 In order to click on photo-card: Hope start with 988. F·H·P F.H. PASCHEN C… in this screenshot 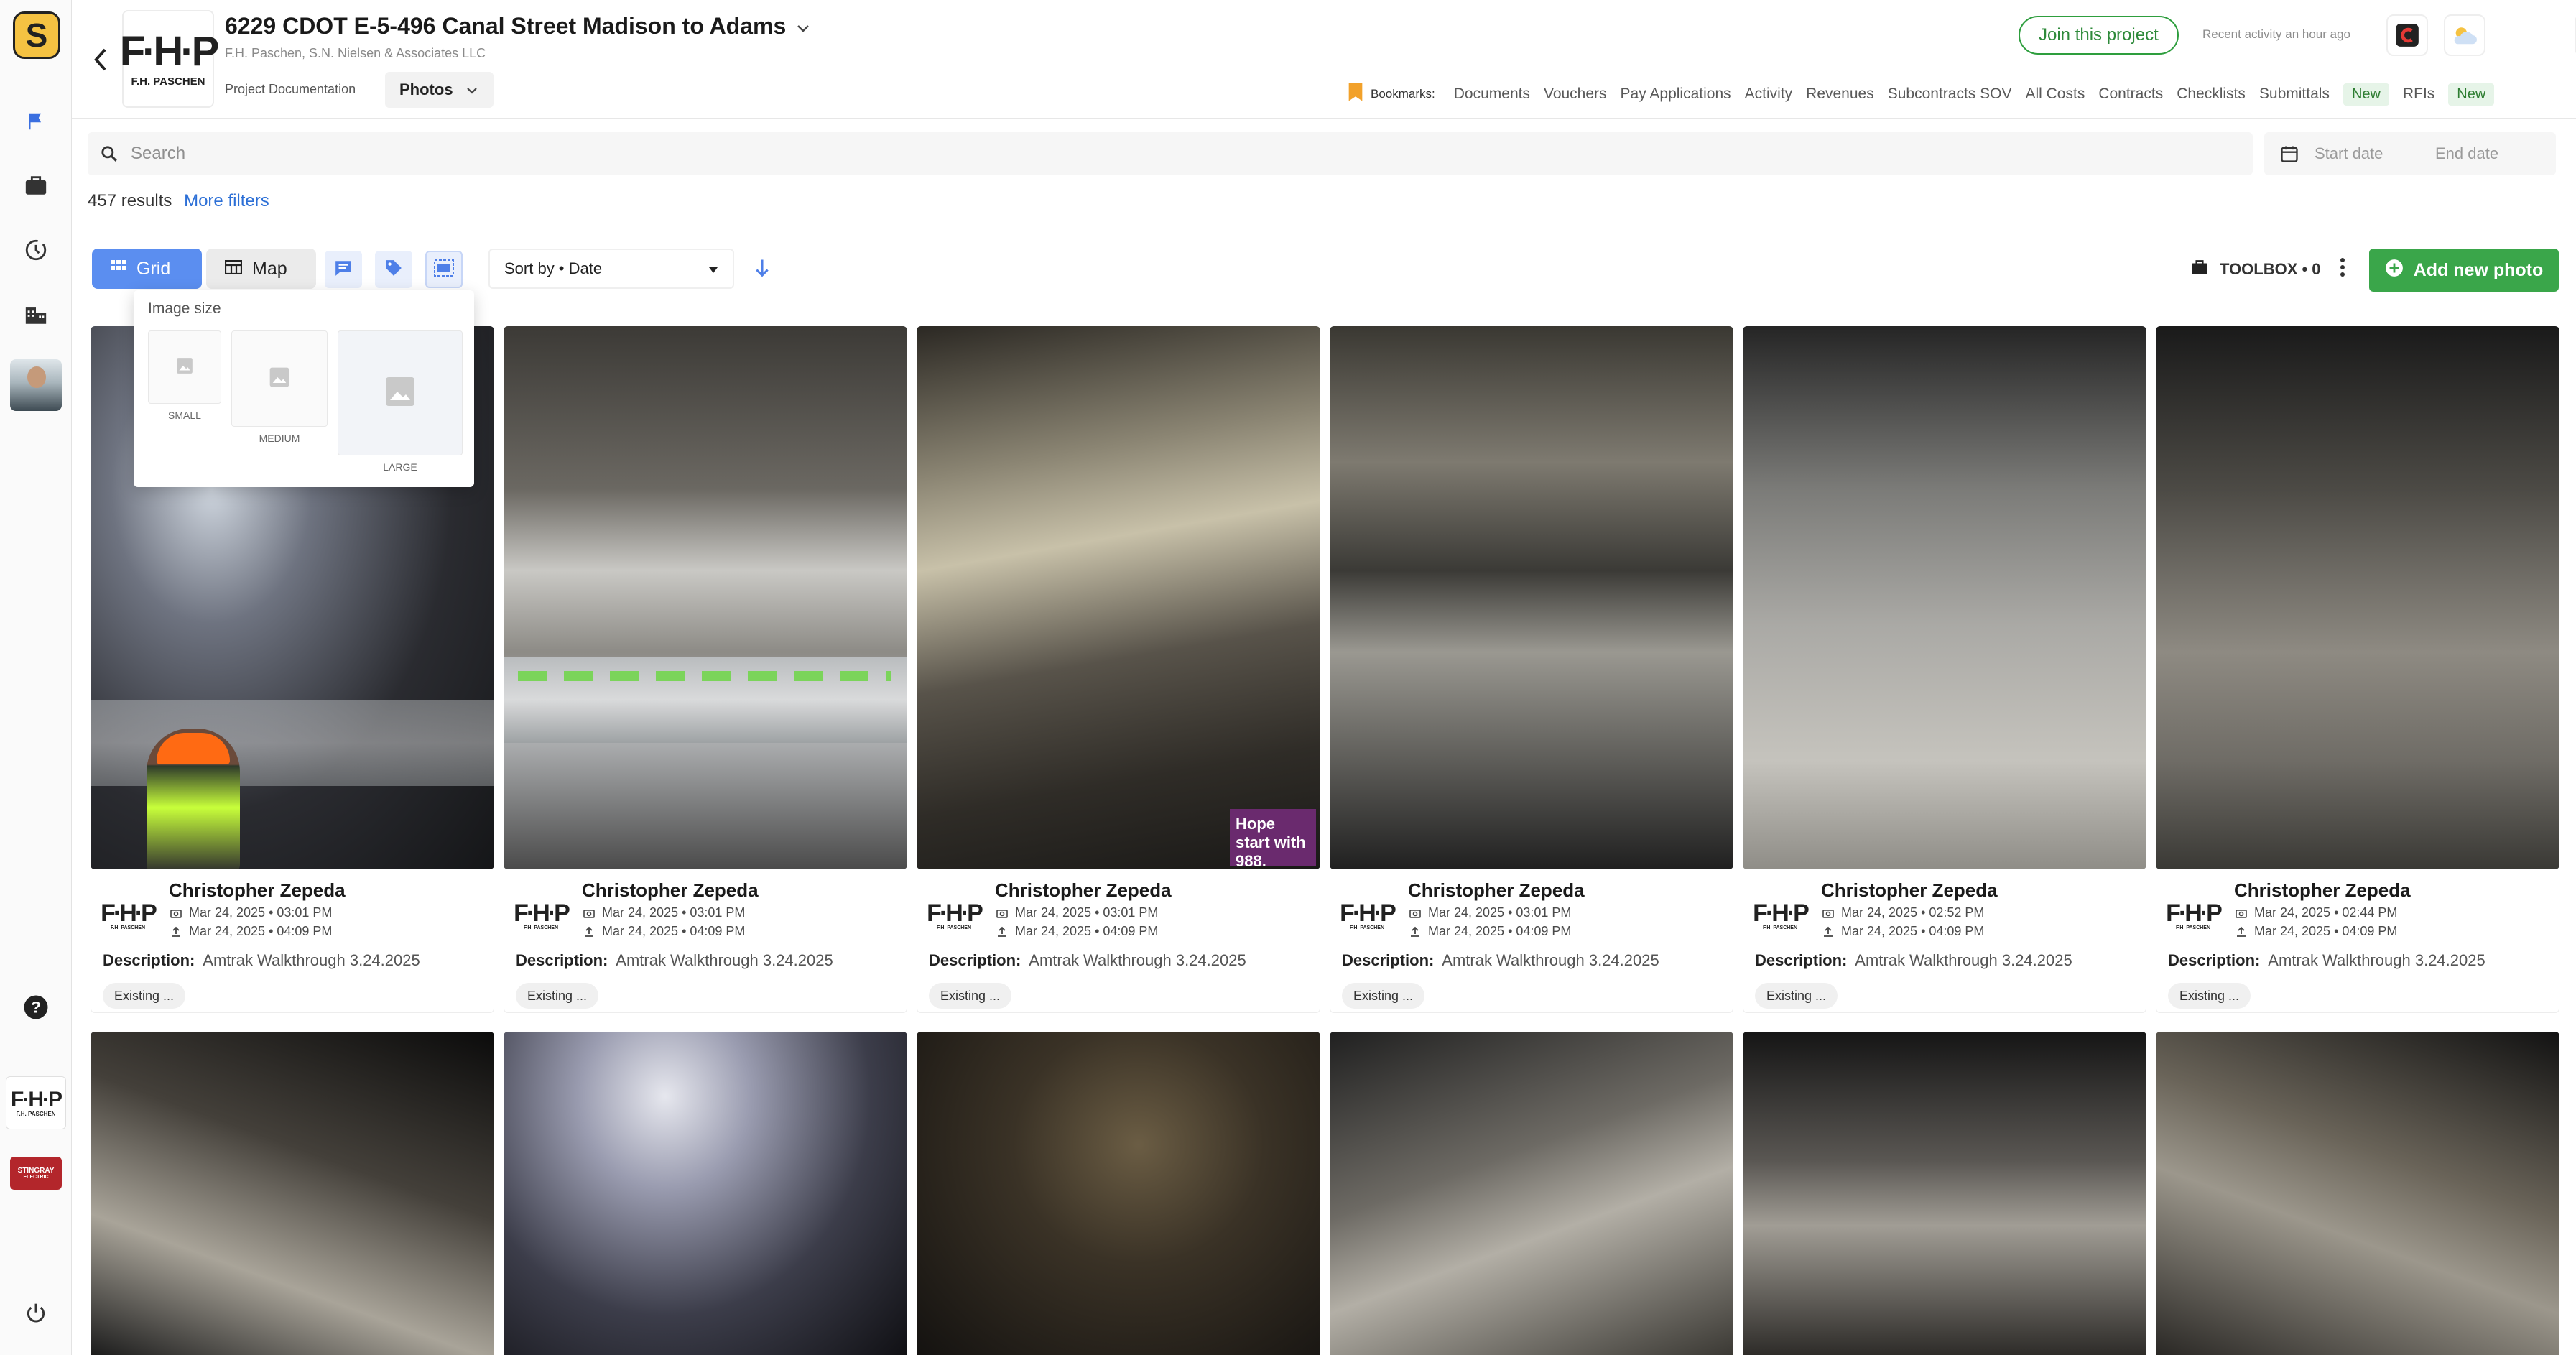, I will do `click(1118, 671)`.